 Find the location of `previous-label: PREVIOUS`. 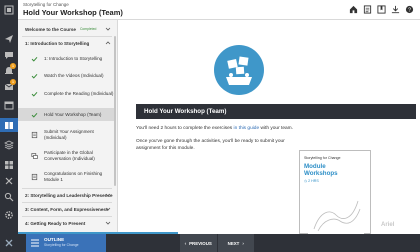

previous-label: PREVIOUS is located at coordinates (200, 243).